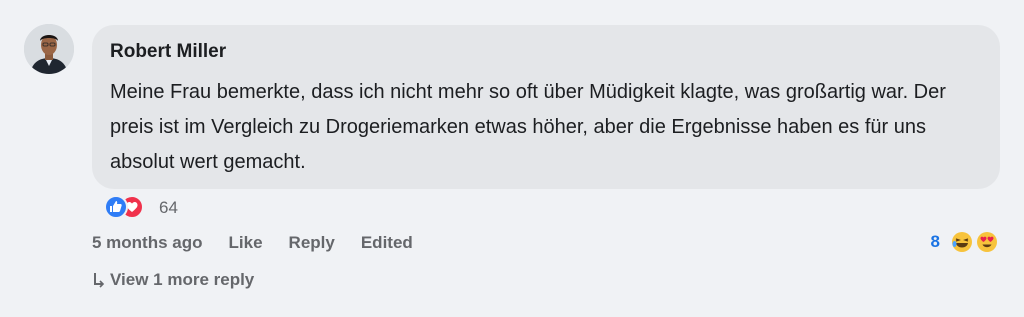 The image size is (1024, 317). What do you see at coordinates (987, 242) in the screenshot?
I see `heart-eyes-emoji-icon` at bounding box center [987, 242].